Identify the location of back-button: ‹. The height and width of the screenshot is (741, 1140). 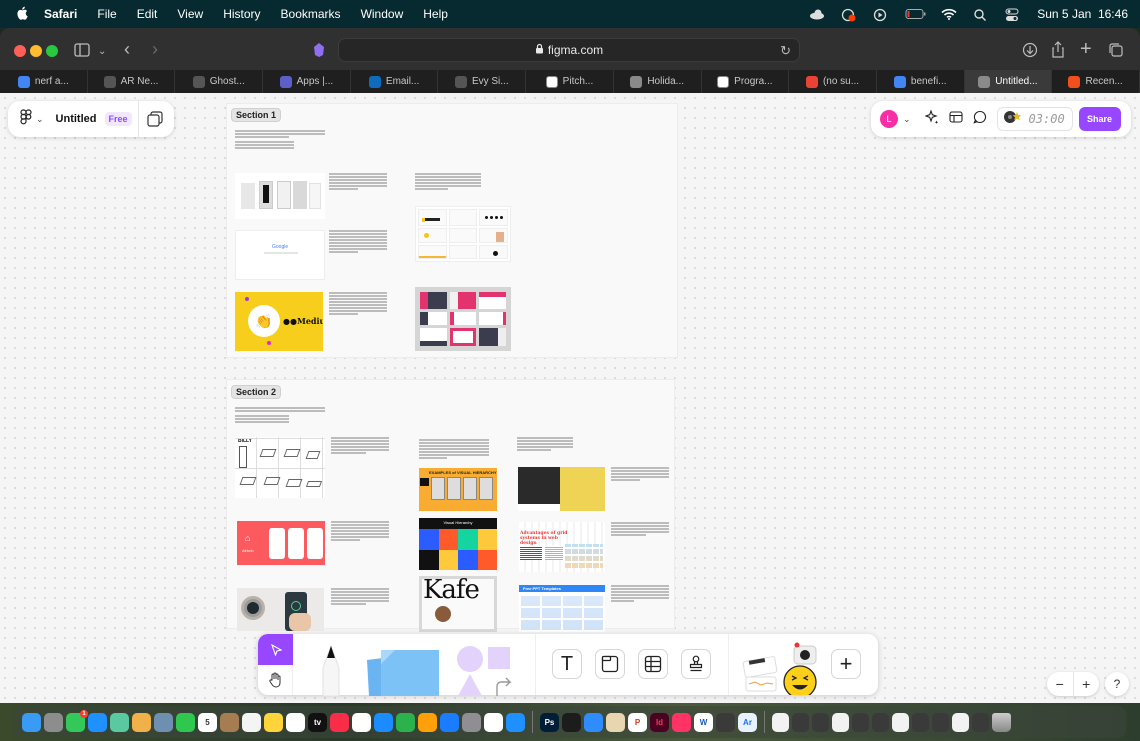
(127, 49).